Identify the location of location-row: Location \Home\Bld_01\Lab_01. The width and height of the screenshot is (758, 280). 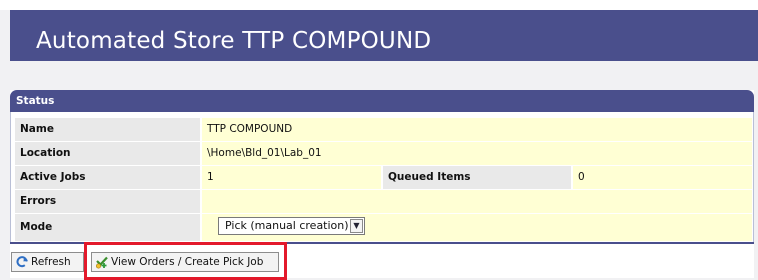
(383, 154).